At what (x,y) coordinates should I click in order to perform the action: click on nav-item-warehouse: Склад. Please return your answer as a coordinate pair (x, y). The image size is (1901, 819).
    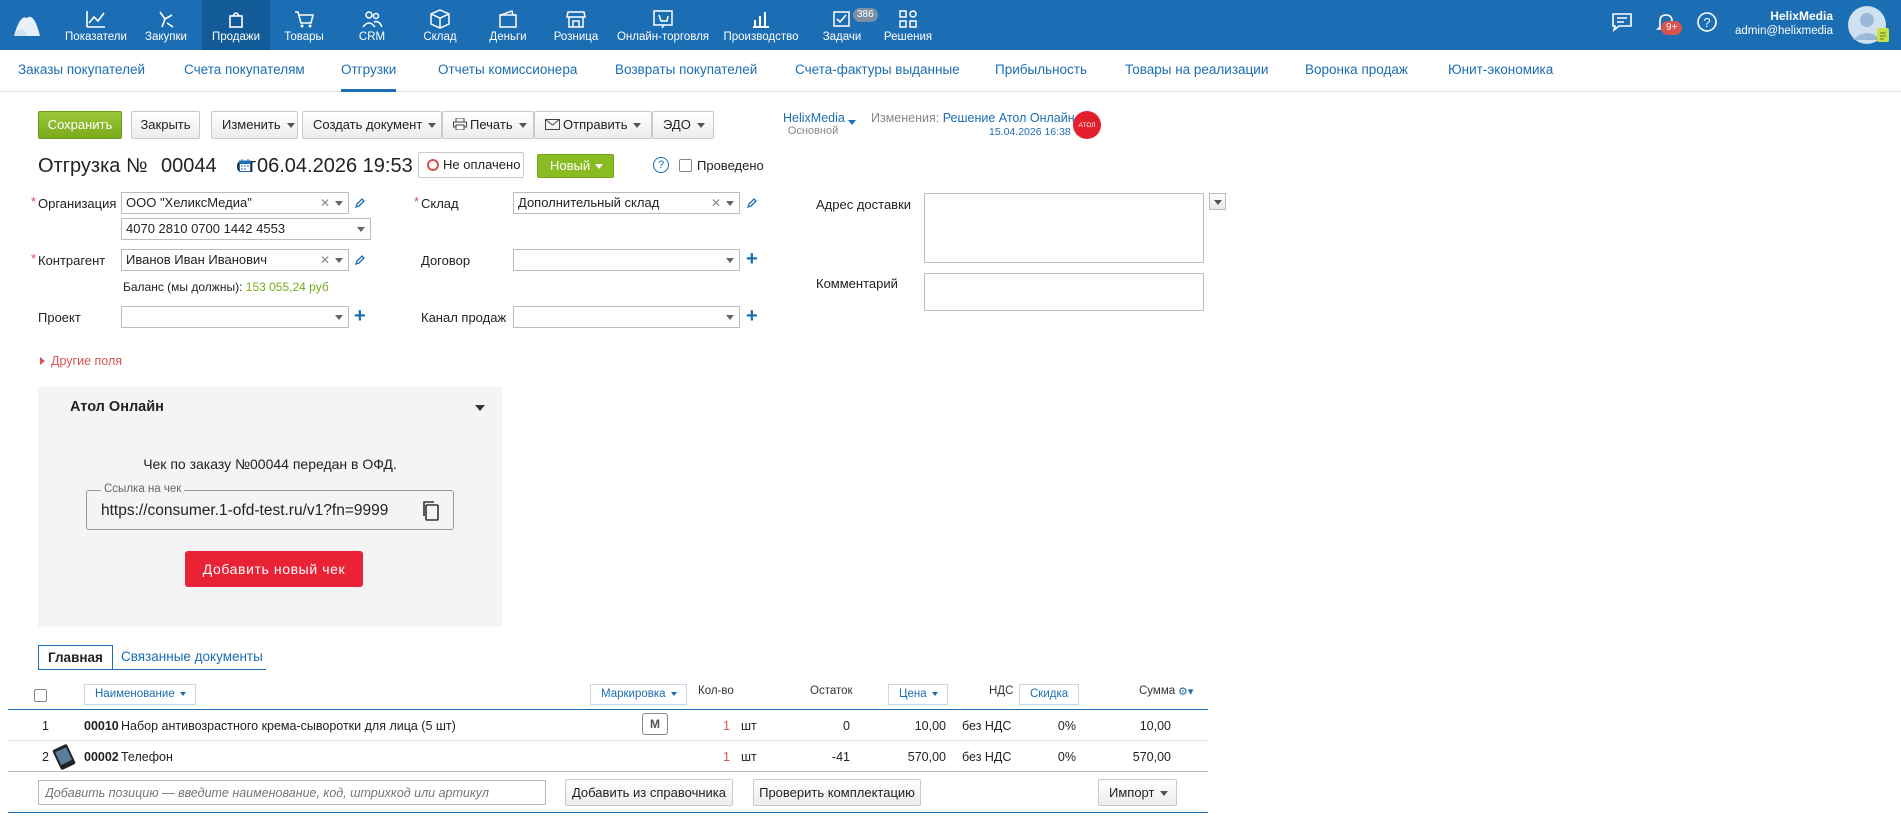
    Looking at the image, I should click on (440, 25).